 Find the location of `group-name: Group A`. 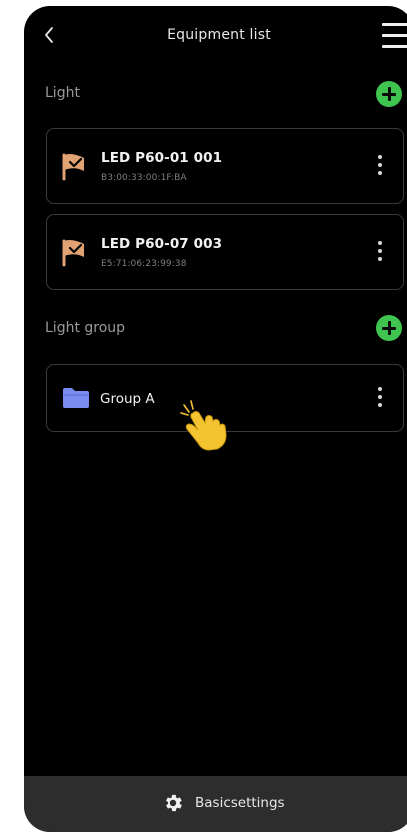

group-name: Group A is located at coordinates (127, 399).